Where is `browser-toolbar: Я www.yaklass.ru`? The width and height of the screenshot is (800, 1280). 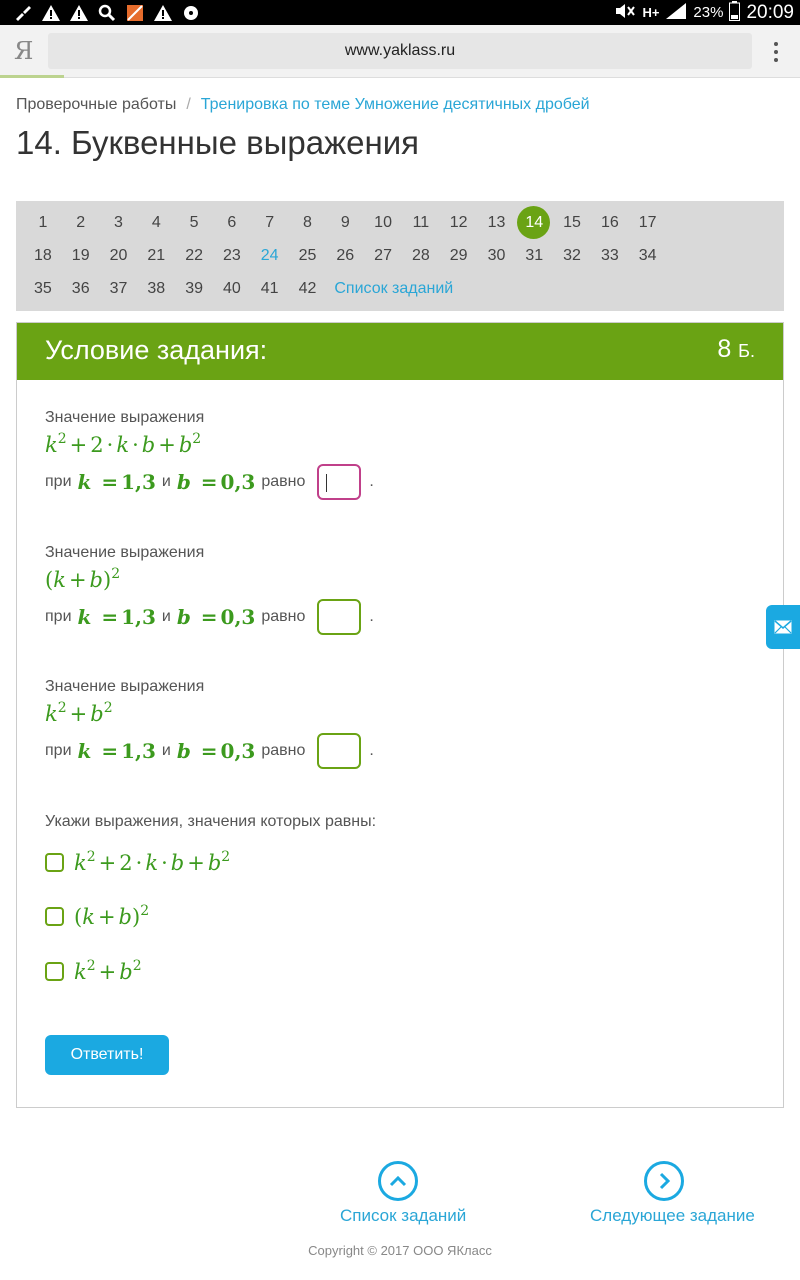 browser-toolbar: Я www.yaklass.ru is located at coordinates (400, 51).